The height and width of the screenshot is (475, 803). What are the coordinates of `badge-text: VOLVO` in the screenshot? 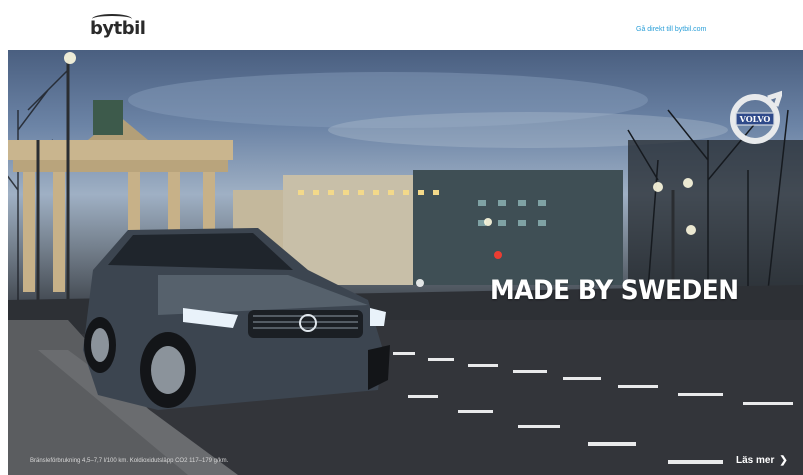 It's located at (755, 119).